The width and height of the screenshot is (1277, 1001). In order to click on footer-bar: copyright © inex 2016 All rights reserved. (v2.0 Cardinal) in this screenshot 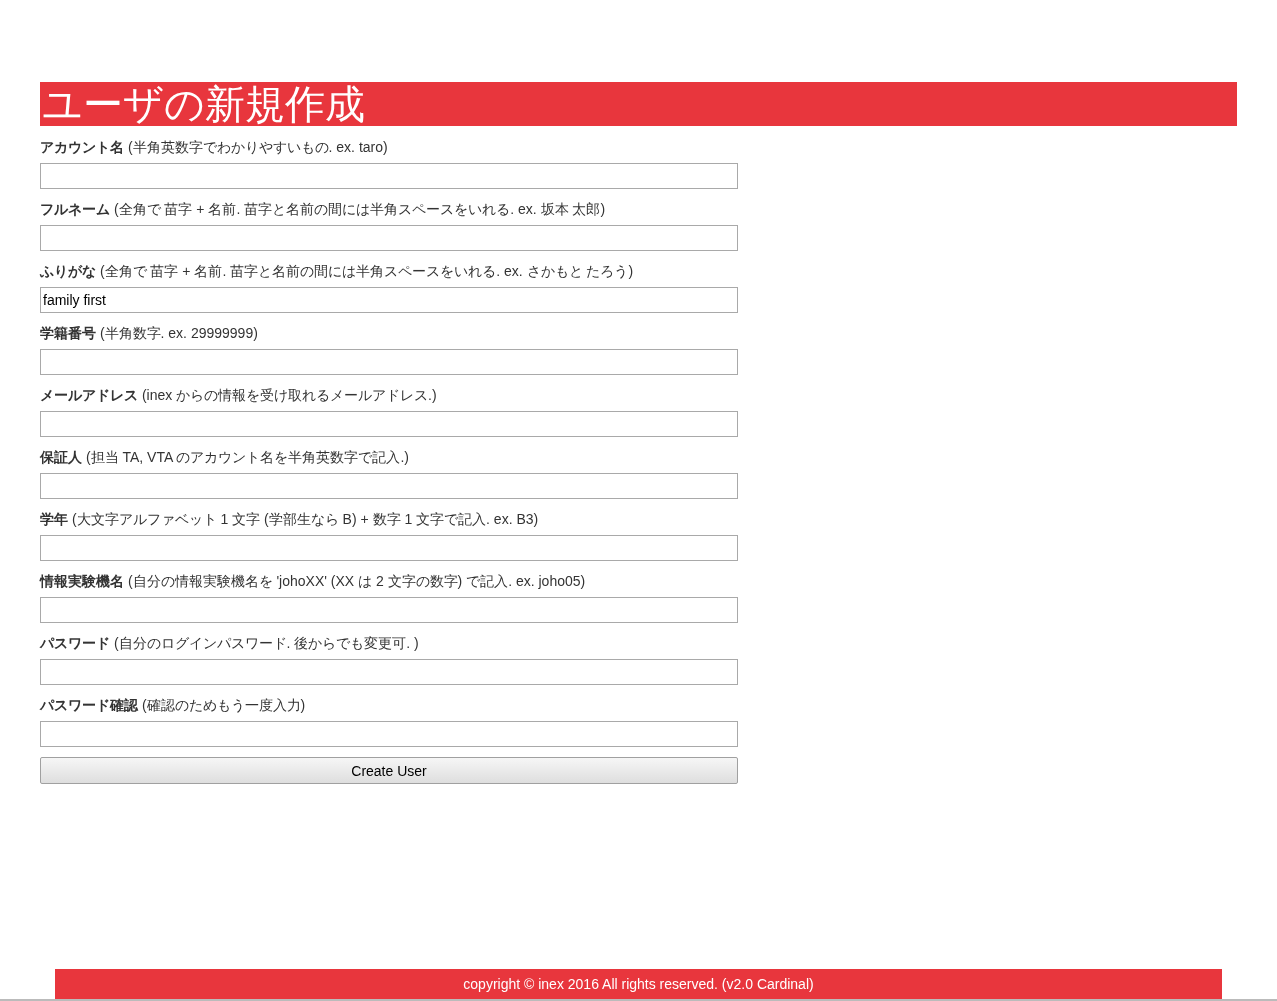, I will do `click(638, 984)`.